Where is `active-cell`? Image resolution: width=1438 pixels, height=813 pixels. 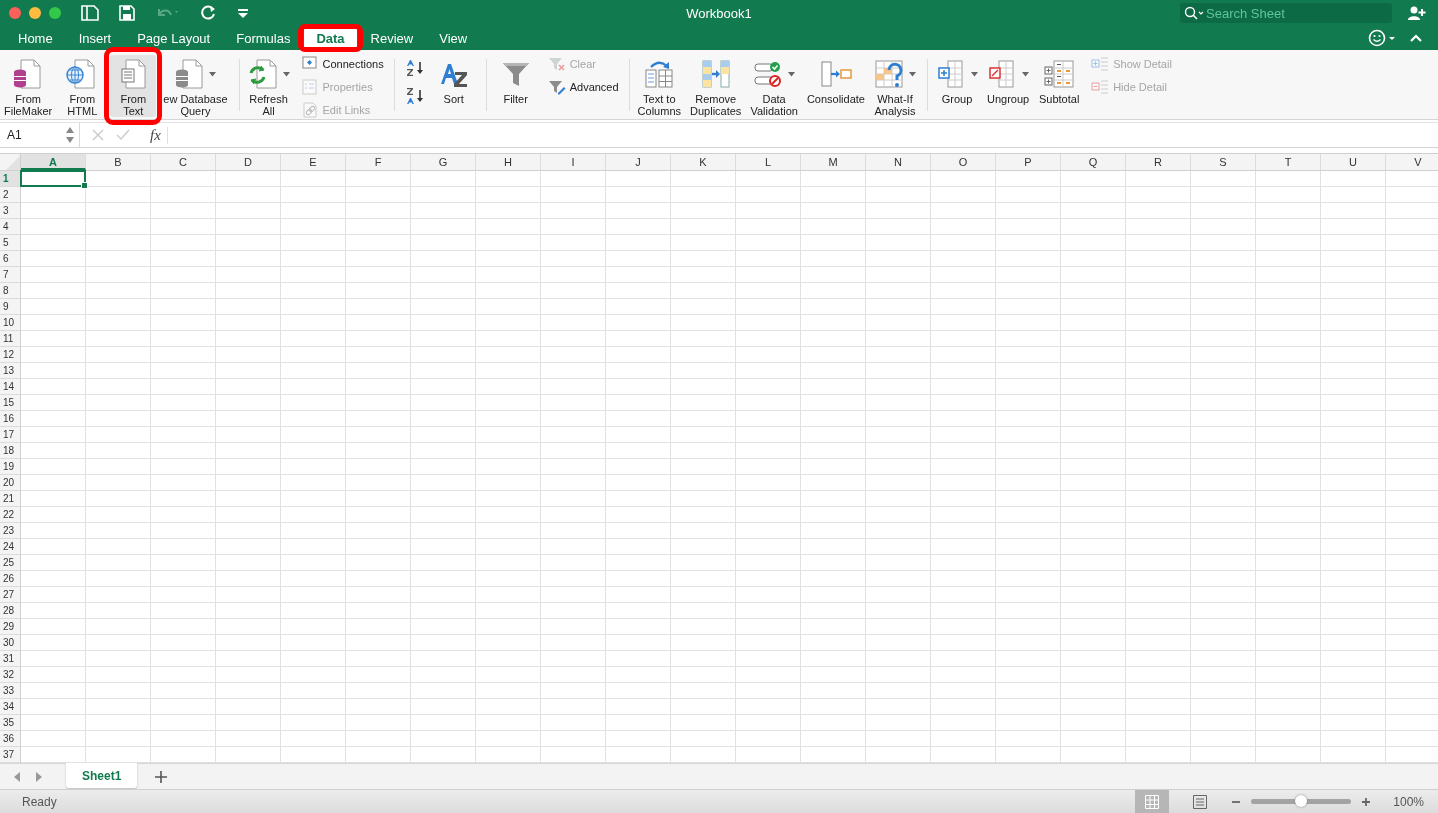
active-cell is located at coordinates (53, 178).